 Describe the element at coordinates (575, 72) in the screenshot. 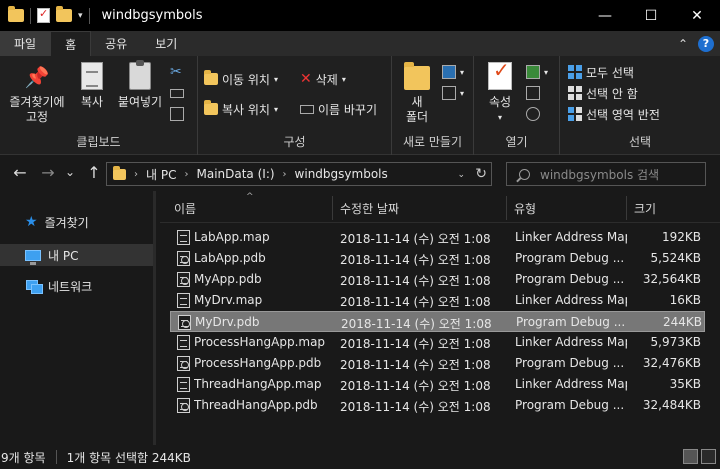

I see `select-all-icon` at that location.